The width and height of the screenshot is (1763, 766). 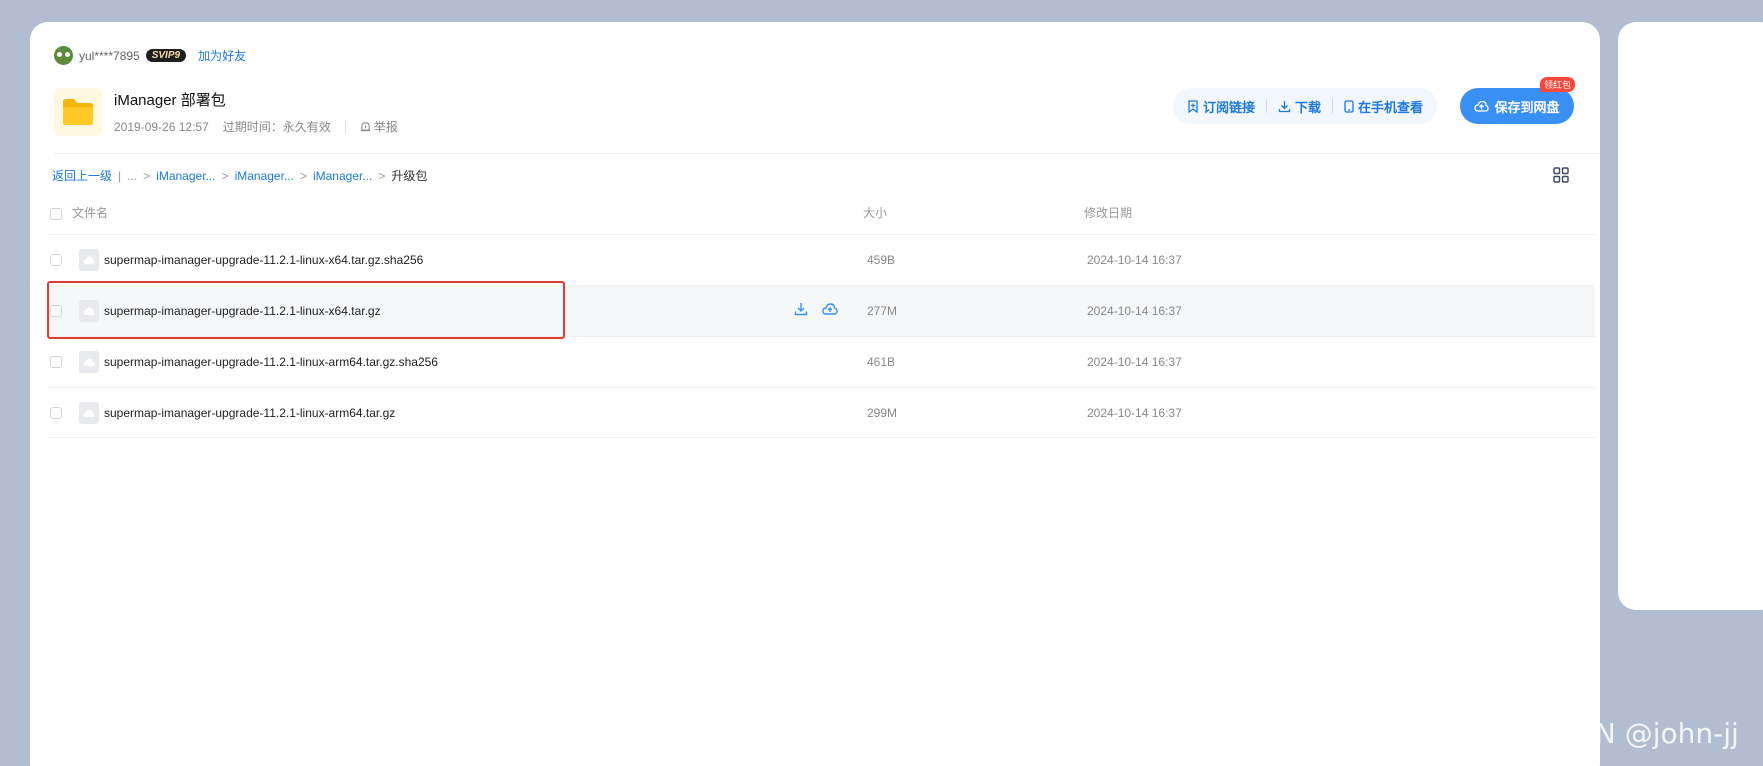 What do you see at coordinates (166, 55) in the screenshot?
I see `vip-badge: SVIP9` at bounding box center [166, 55].